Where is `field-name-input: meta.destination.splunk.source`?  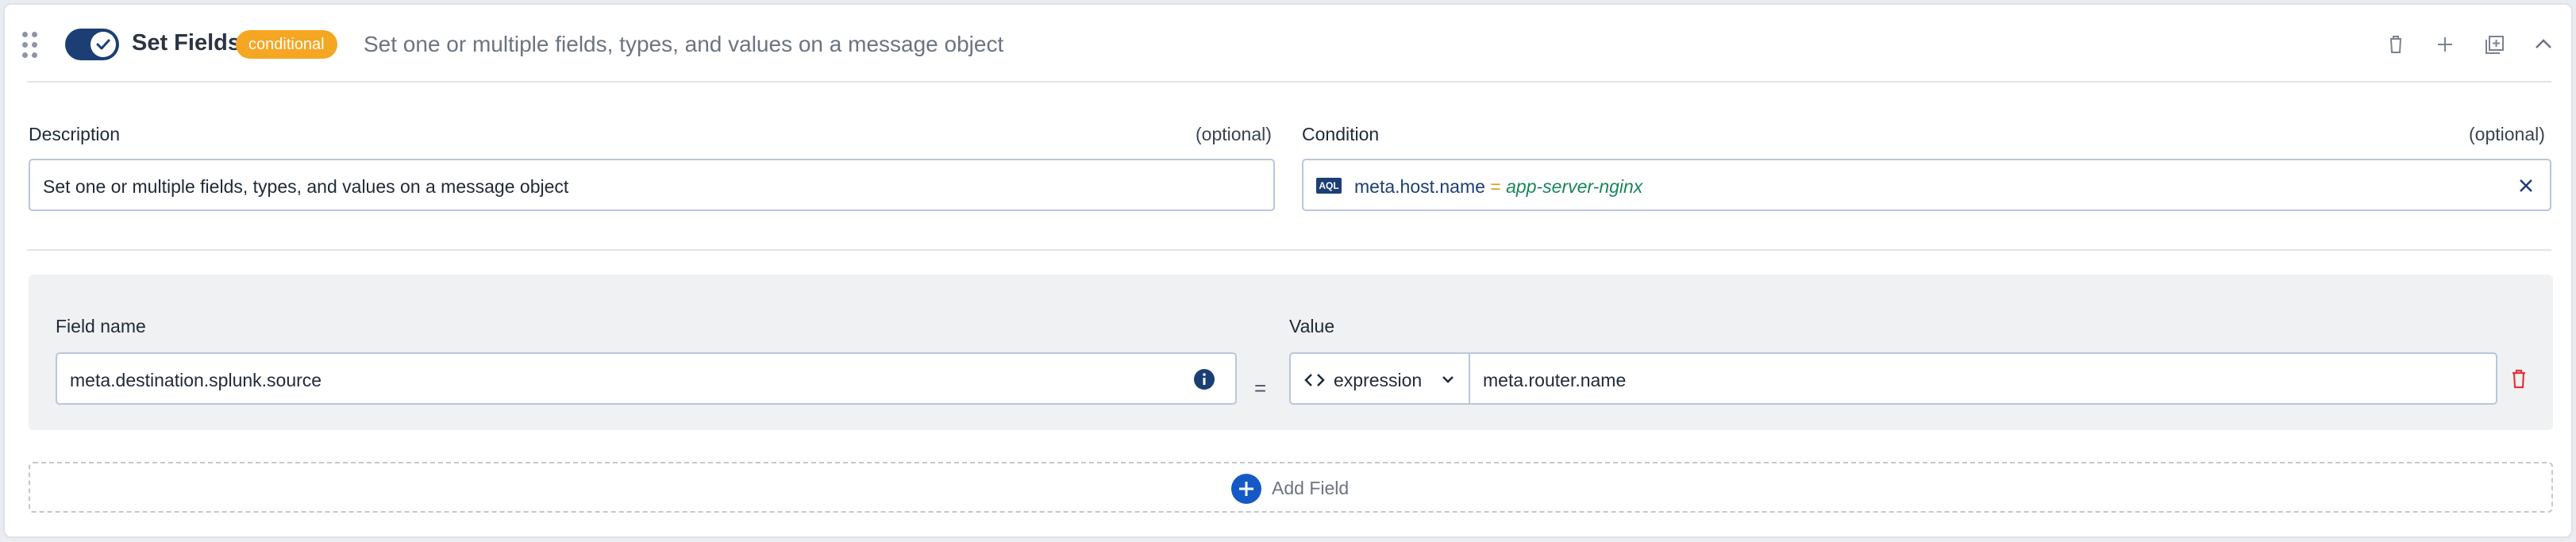 field-name-input: meta.destination.splunk.source is located at coordinates (646, 378).